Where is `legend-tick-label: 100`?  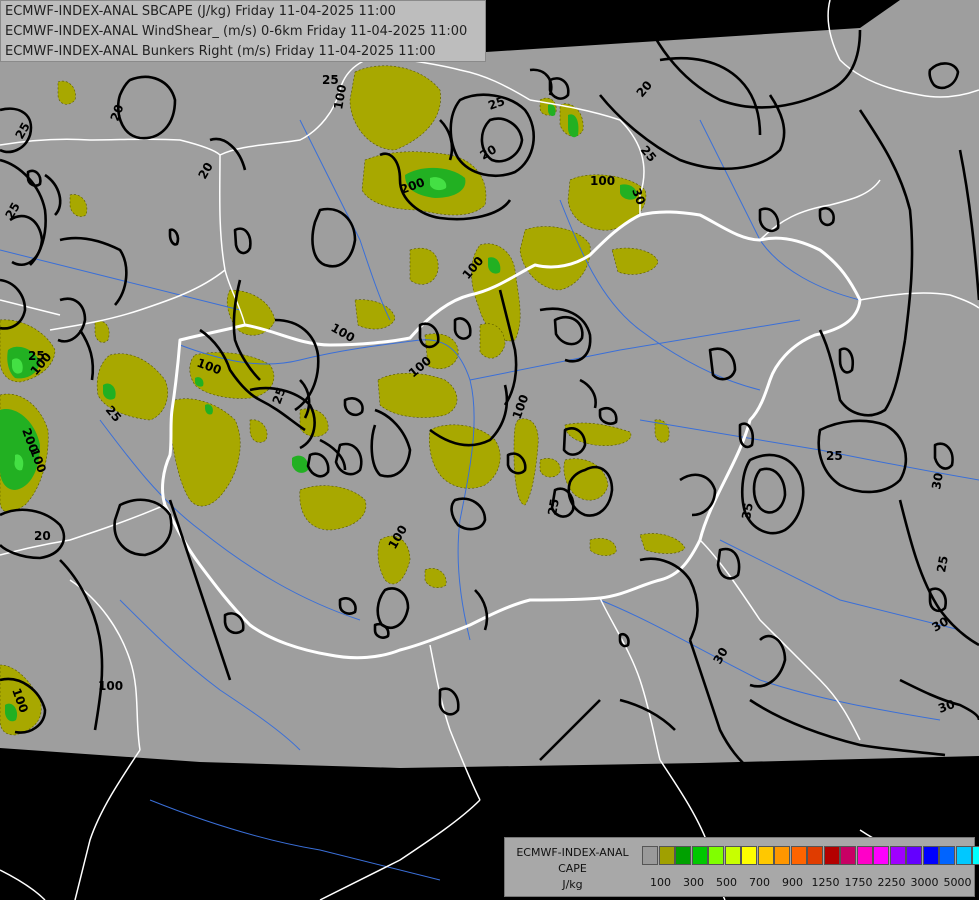
legend-tick-label: 100 is located at coordinates (660, 882).